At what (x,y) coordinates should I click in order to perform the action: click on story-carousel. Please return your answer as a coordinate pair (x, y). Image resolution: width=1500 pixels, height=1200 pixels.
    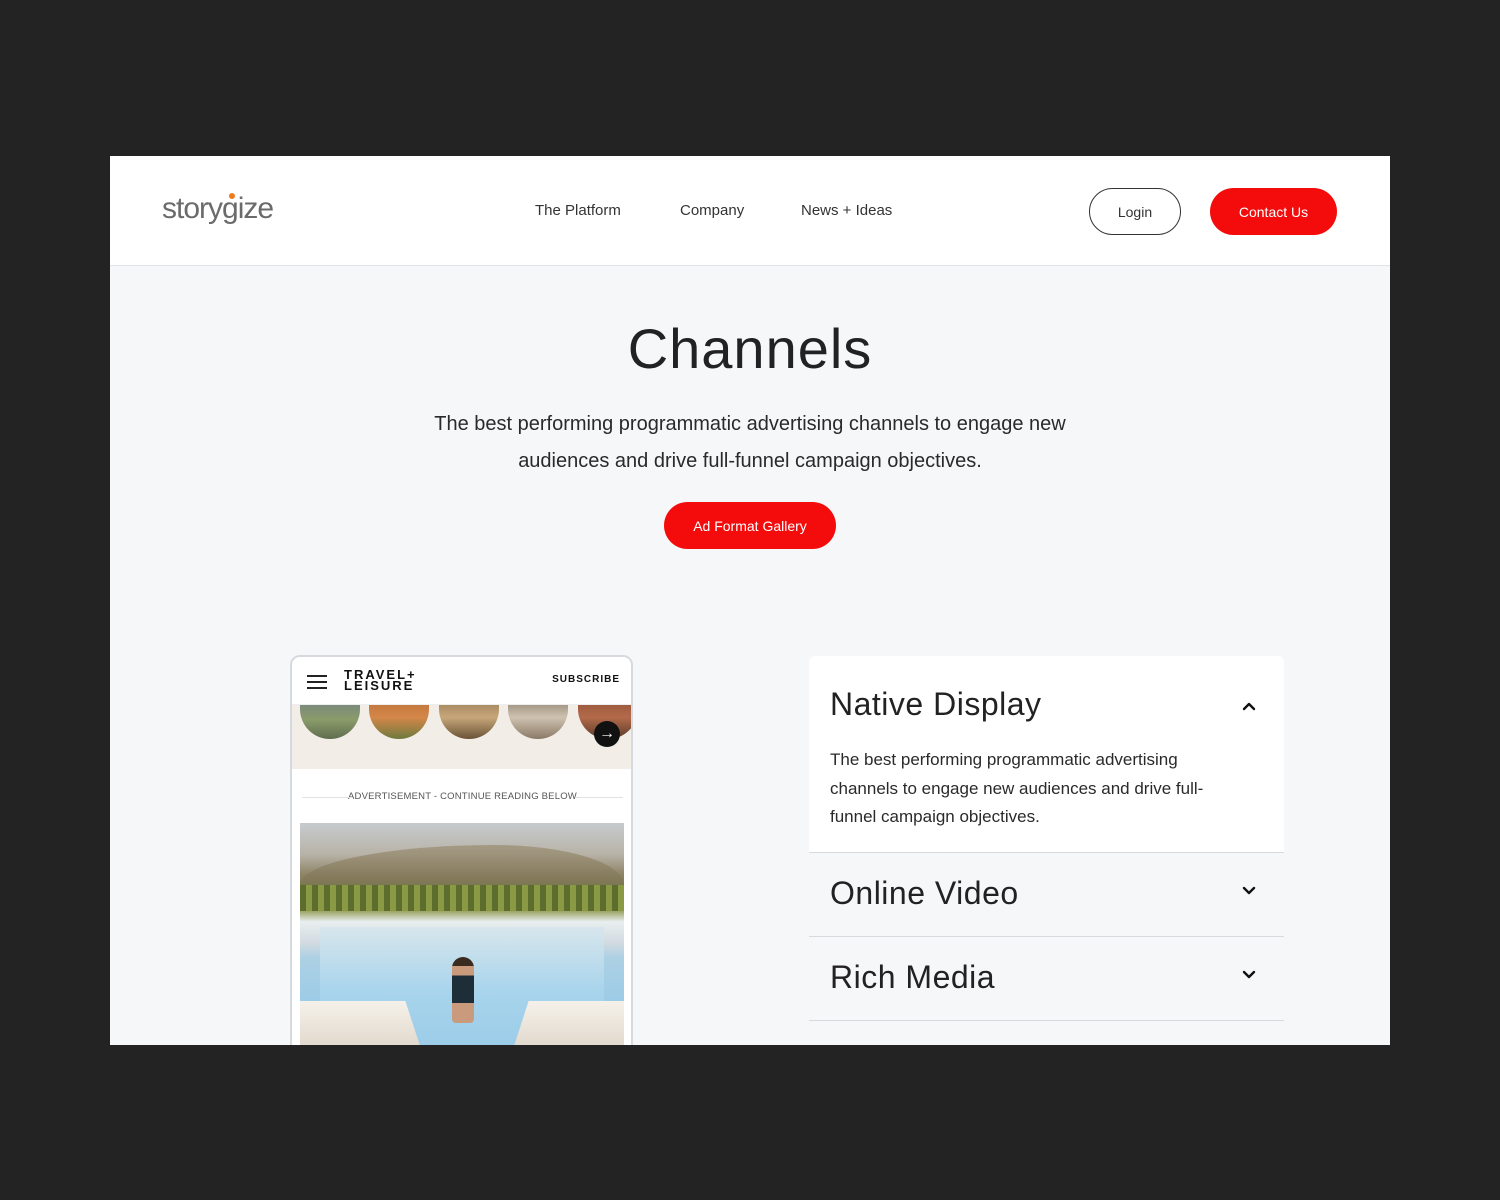
    Looking at the image, I should click on (461, 737).